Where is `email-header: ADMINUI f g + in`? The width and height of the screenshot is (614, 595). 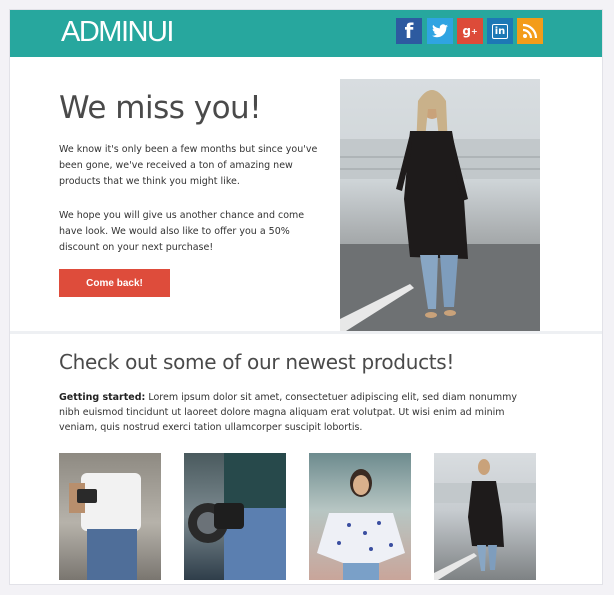 email-header: ADMINUI f g + in is located at coordinates (306, 33).